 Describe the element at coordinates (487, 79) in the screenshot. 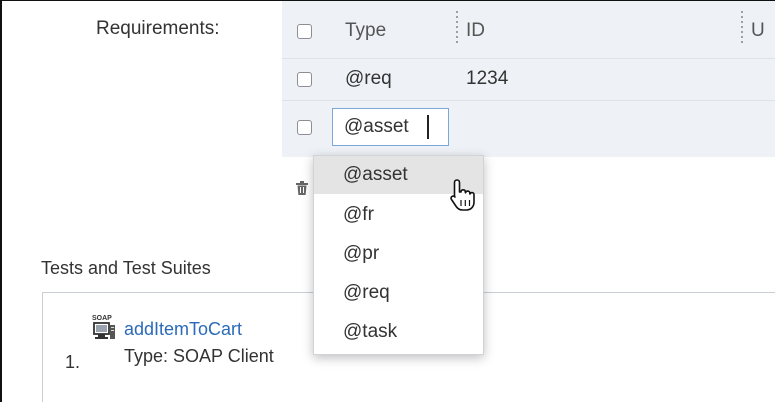

I see `id-cell: 1234` at that location.